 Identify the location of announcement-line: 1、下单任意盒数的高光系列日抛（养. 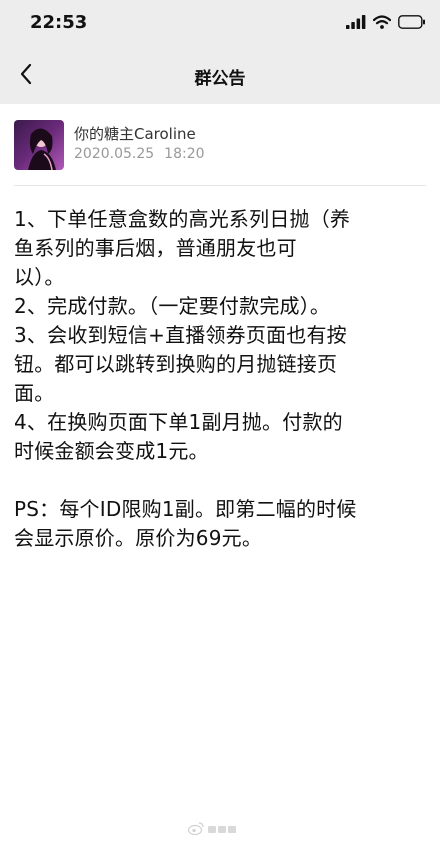
(182, 219).